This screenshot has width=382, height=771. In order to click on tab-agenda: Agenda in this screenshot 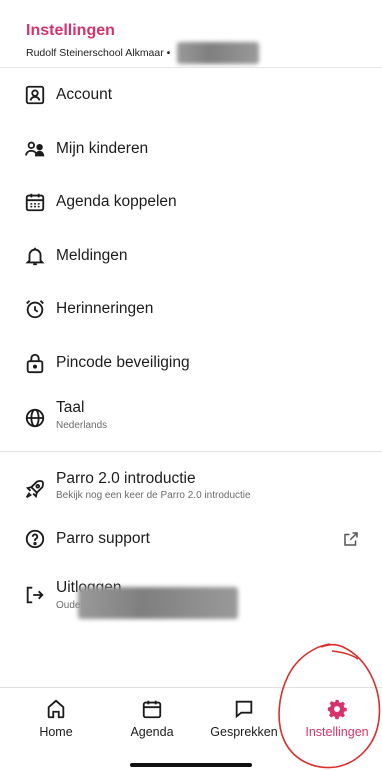, I will do `click(152, 713)`.